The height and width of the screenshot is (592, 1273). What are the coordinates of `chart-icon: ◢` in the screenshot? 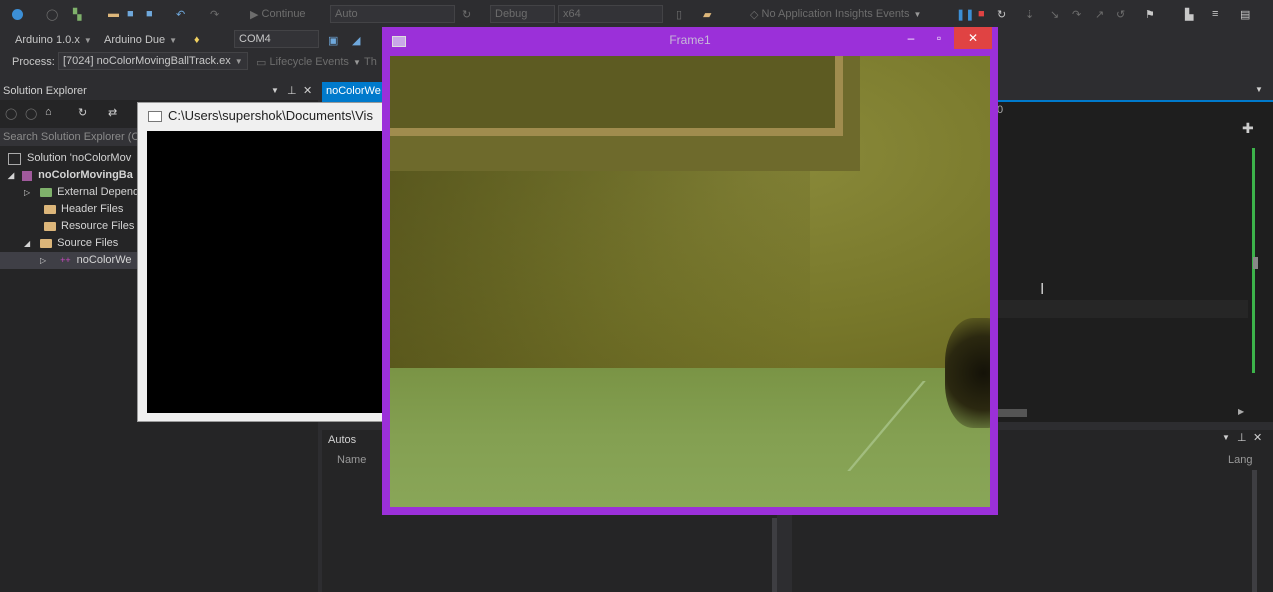 It's located at (356, 40).